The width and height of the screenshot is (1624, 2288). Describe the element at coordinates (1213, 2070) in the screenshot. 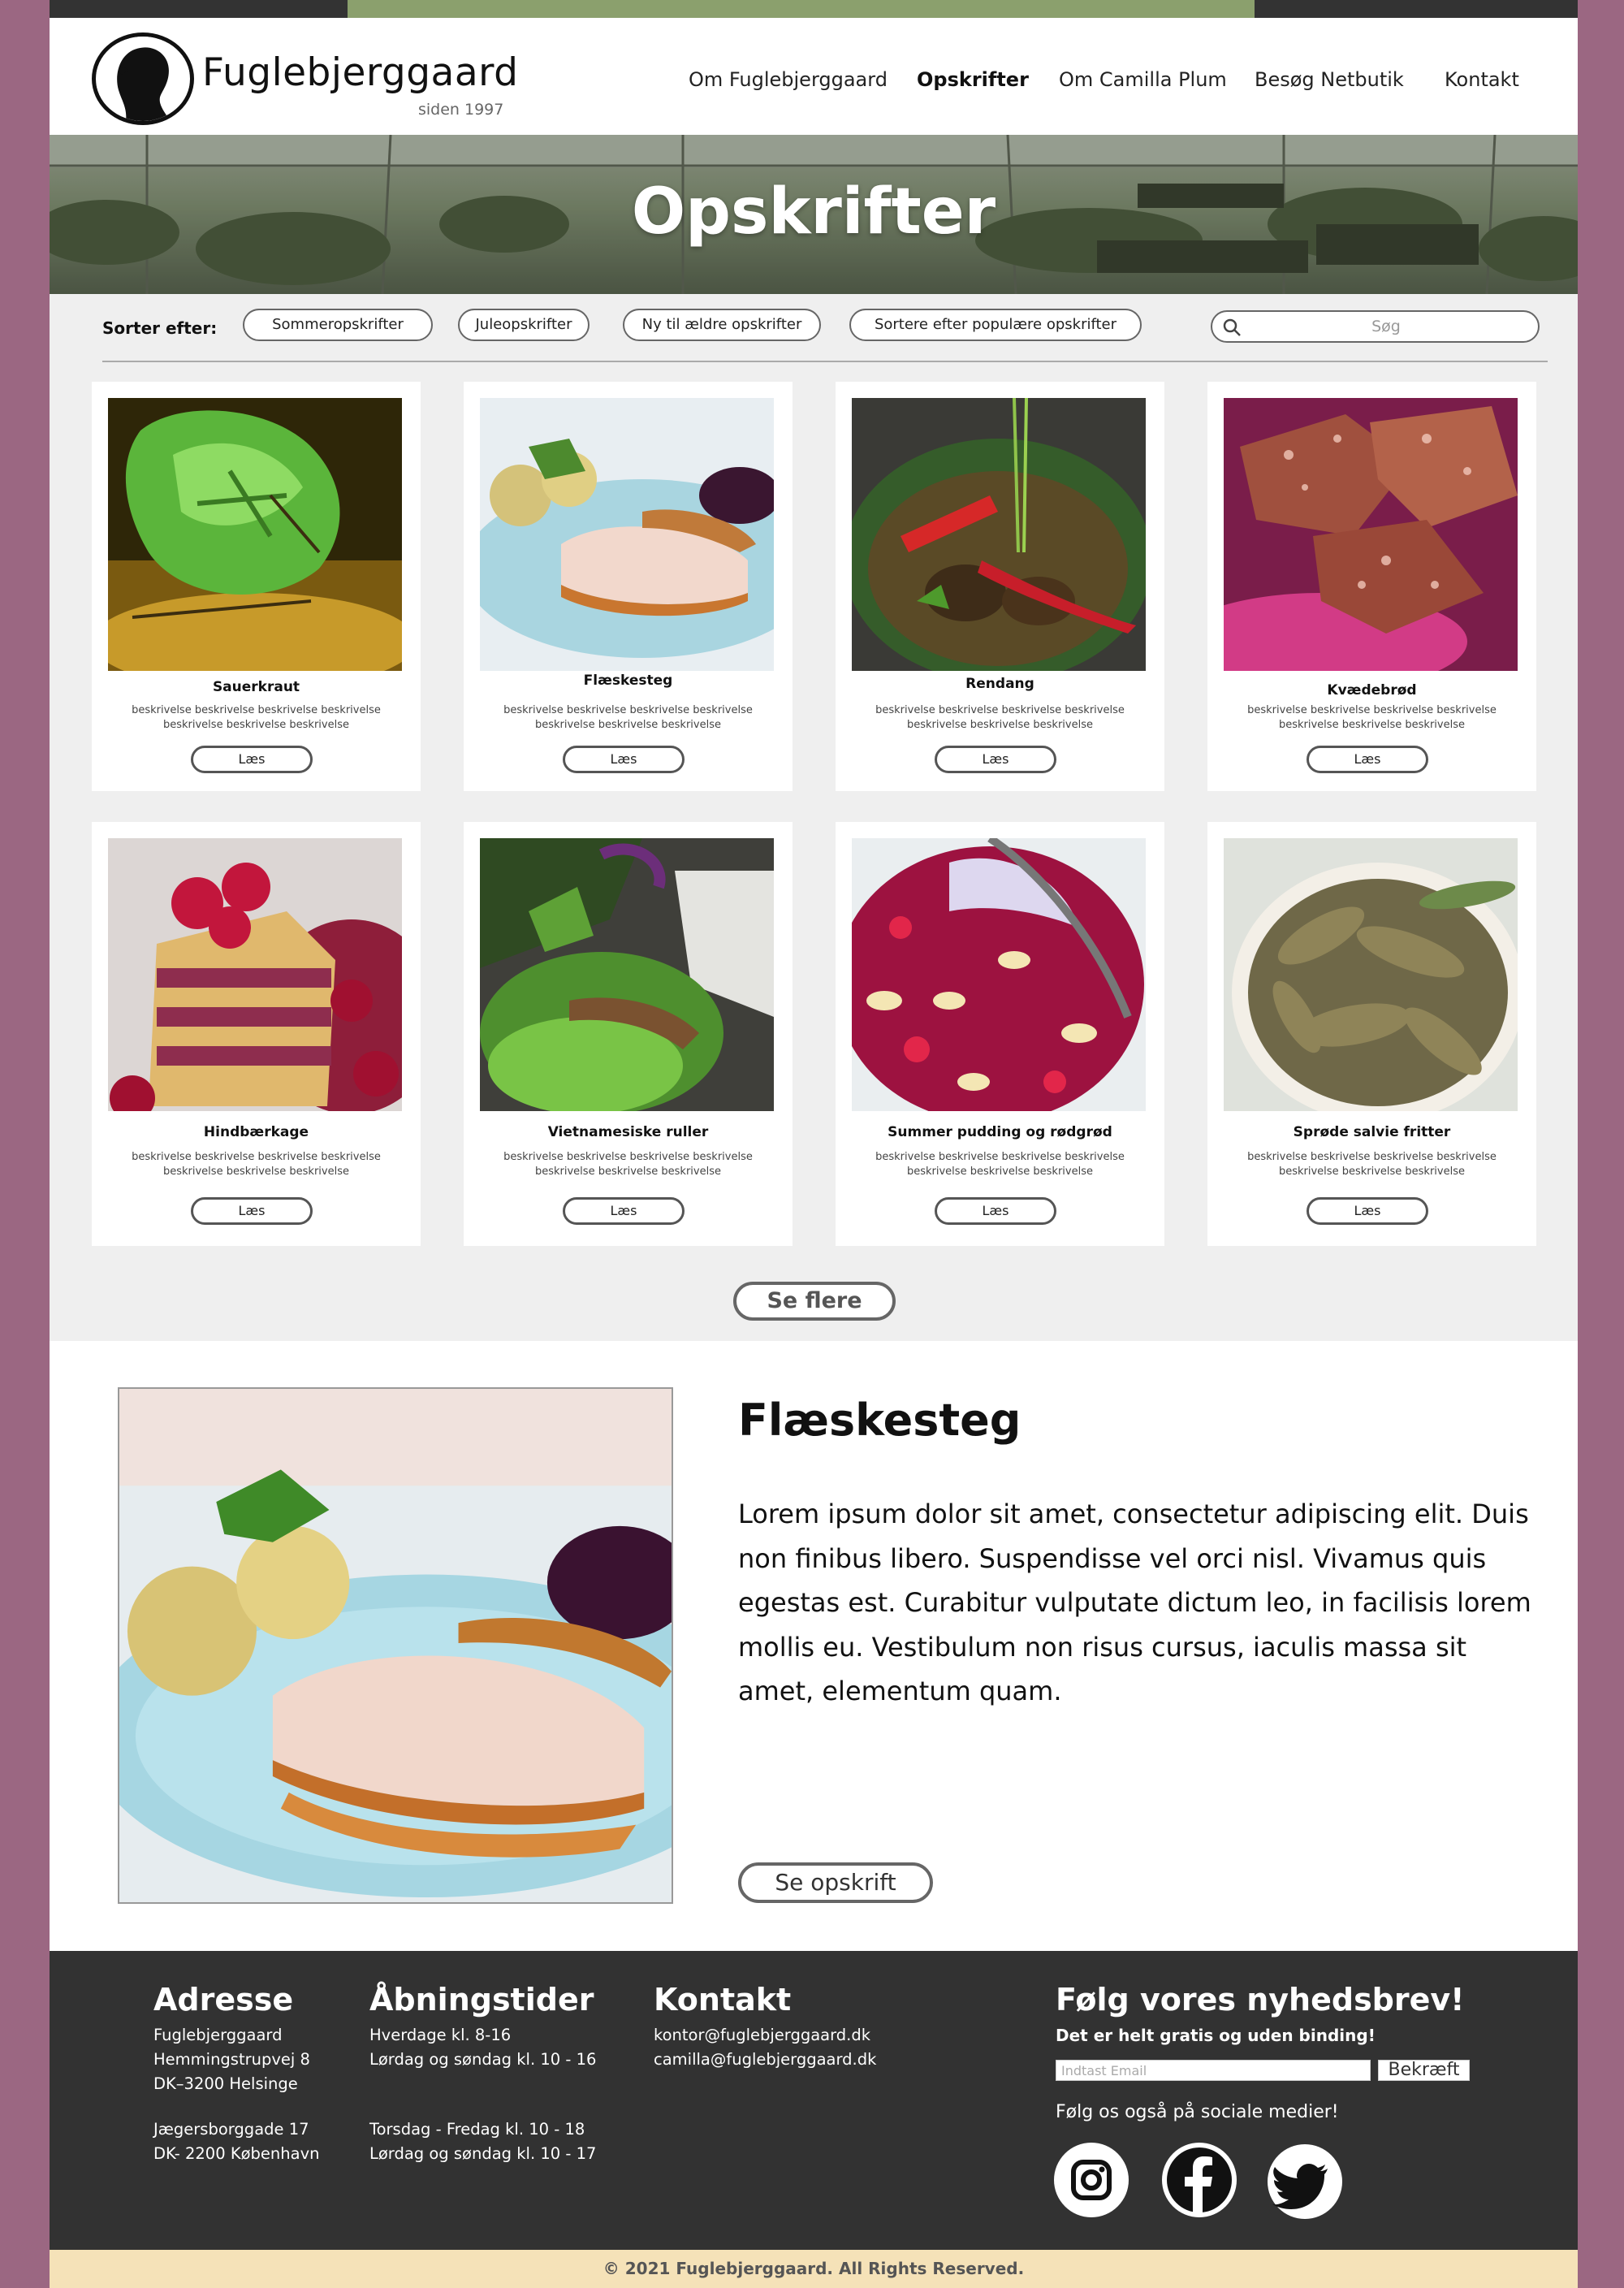

I see `newsletter-email-input` at that location.